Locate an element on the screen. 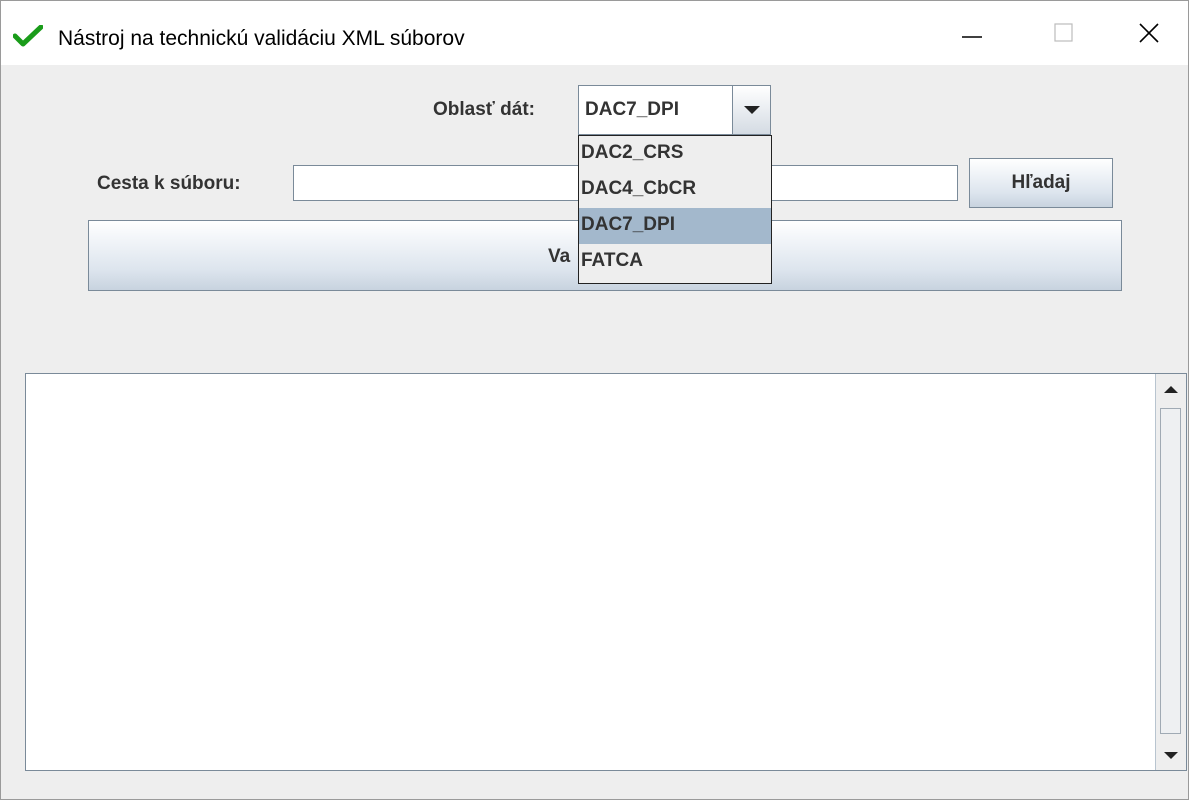 Image resolution: width=1189 pixels, height=800 pixels. search-button: Hľadaj is located at coordinates (1041, 183).